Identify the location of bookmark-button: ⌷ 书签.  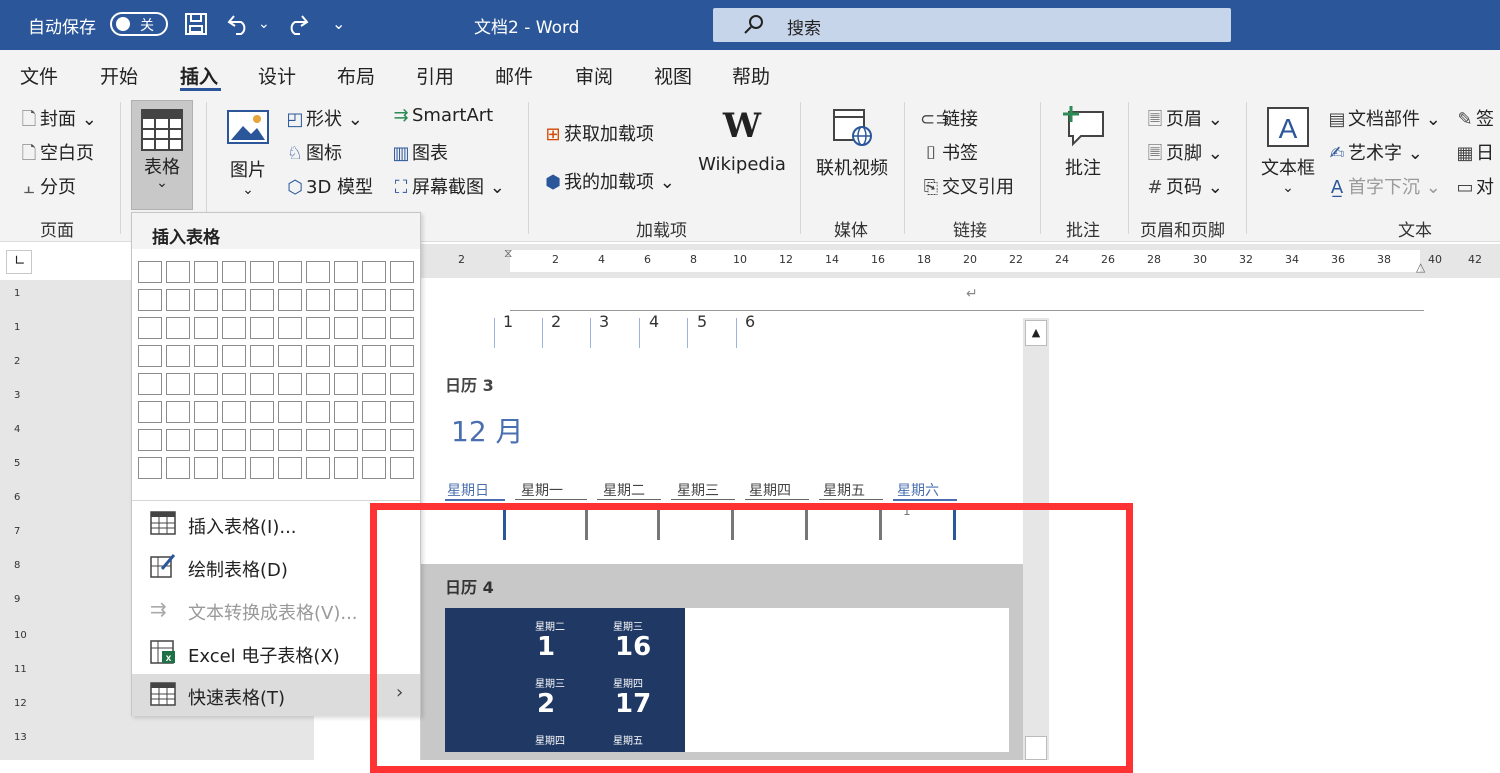
(949, 152).